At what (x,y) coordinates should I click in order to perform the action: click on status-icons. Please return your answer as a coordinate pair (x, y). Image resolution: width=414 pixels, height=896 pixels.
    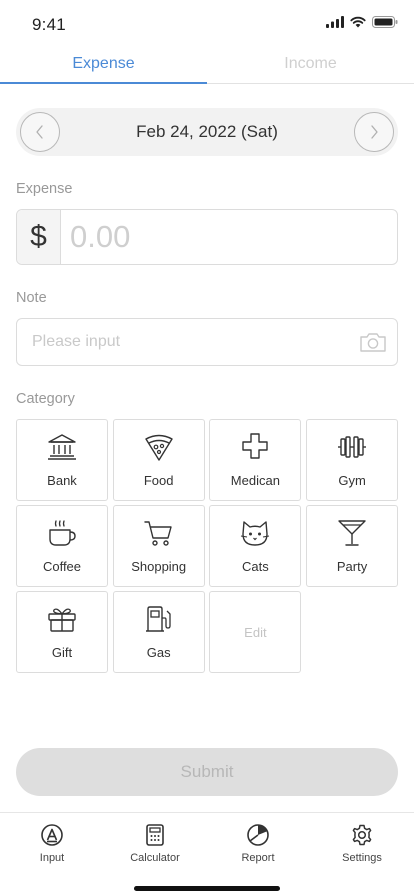
    Looking at the image, I should click on (362, 22).